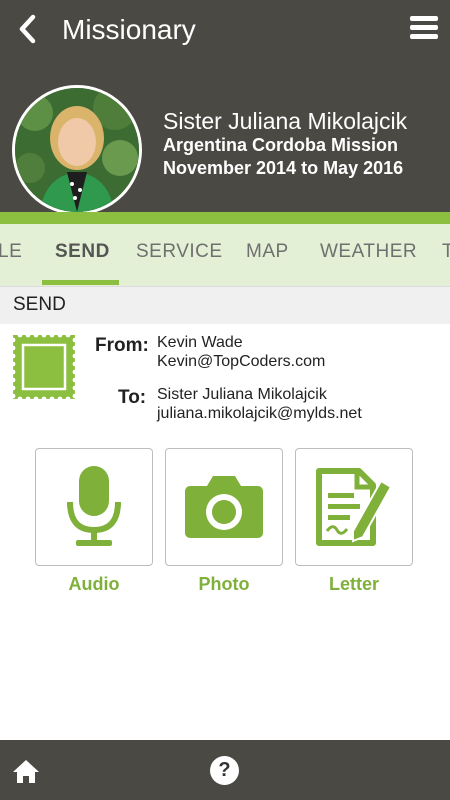  I want to click on home-button, so click(26, 771).